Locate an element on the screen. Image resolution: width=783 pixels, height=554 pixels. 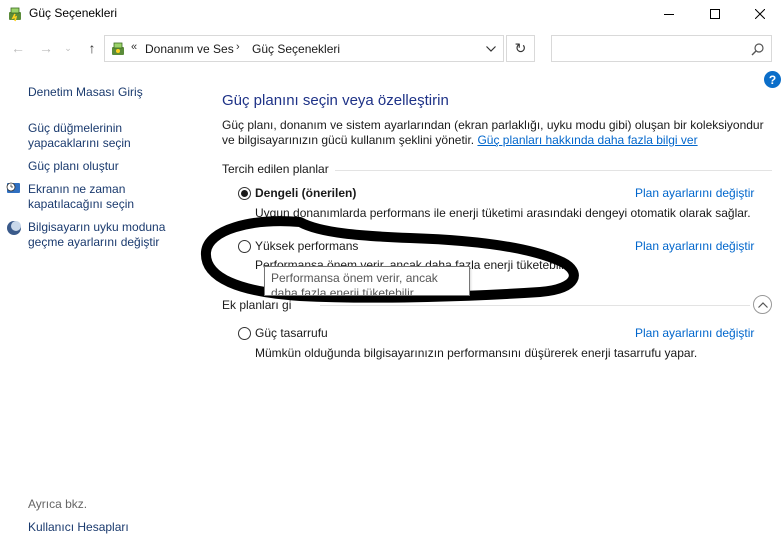
back-button: ← is located at coordinates (18, 48).